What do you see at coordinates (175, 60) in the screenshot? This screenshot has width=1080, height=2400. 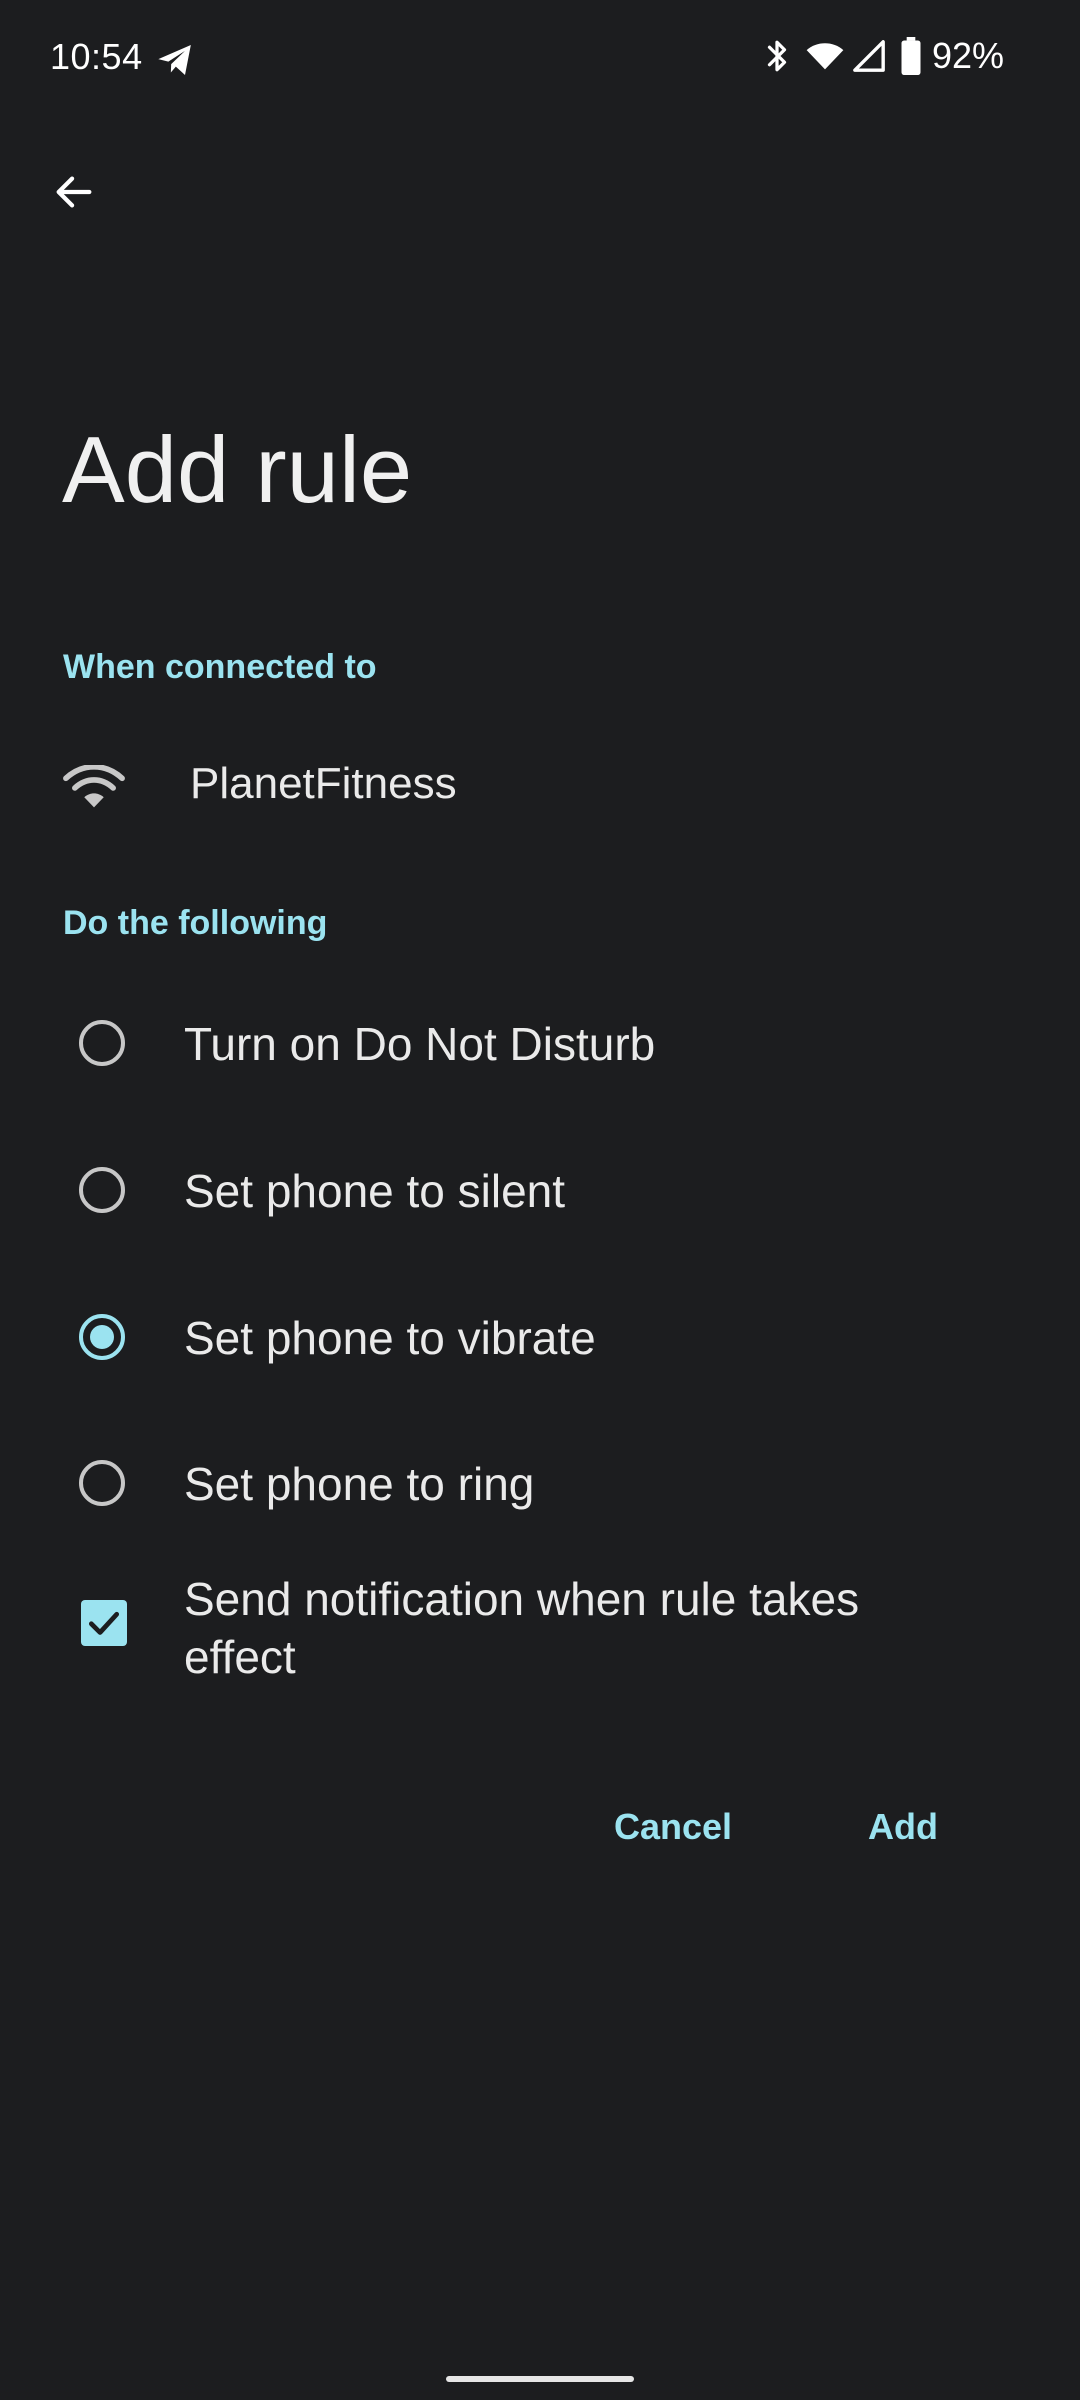 I see `telegram-icon` at bounding box center [175, 60].